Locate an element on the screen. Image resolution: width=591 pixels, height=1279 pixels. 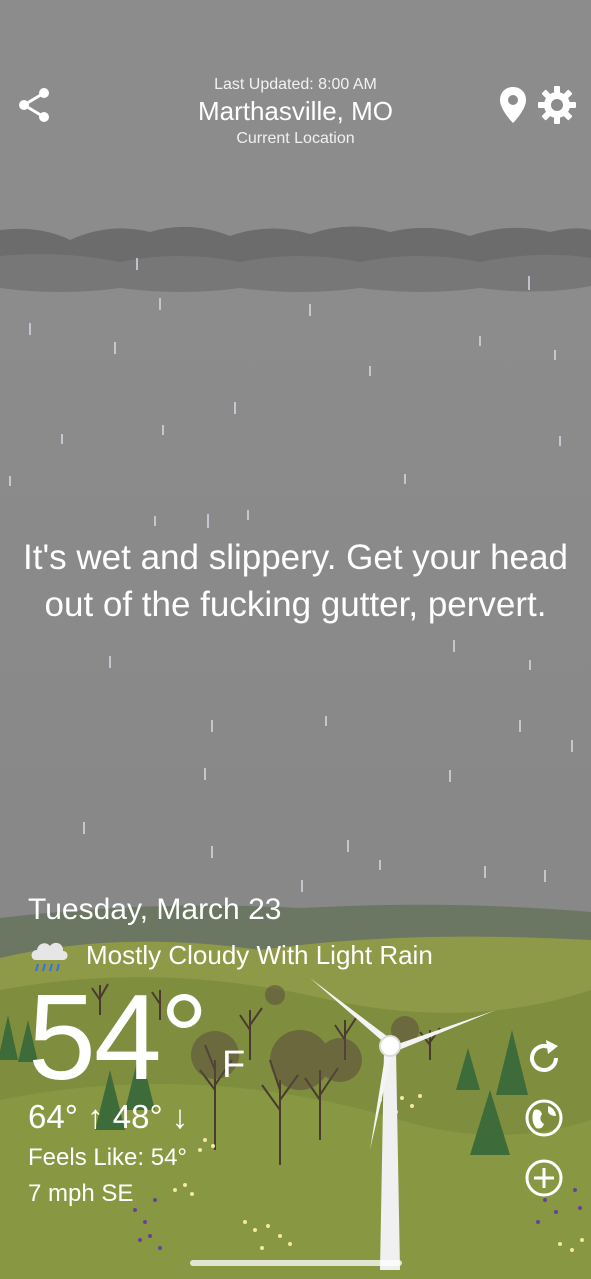
high-low-temperature: 64° ↑ 48° ↓ is located at coordinates (108, 1116).